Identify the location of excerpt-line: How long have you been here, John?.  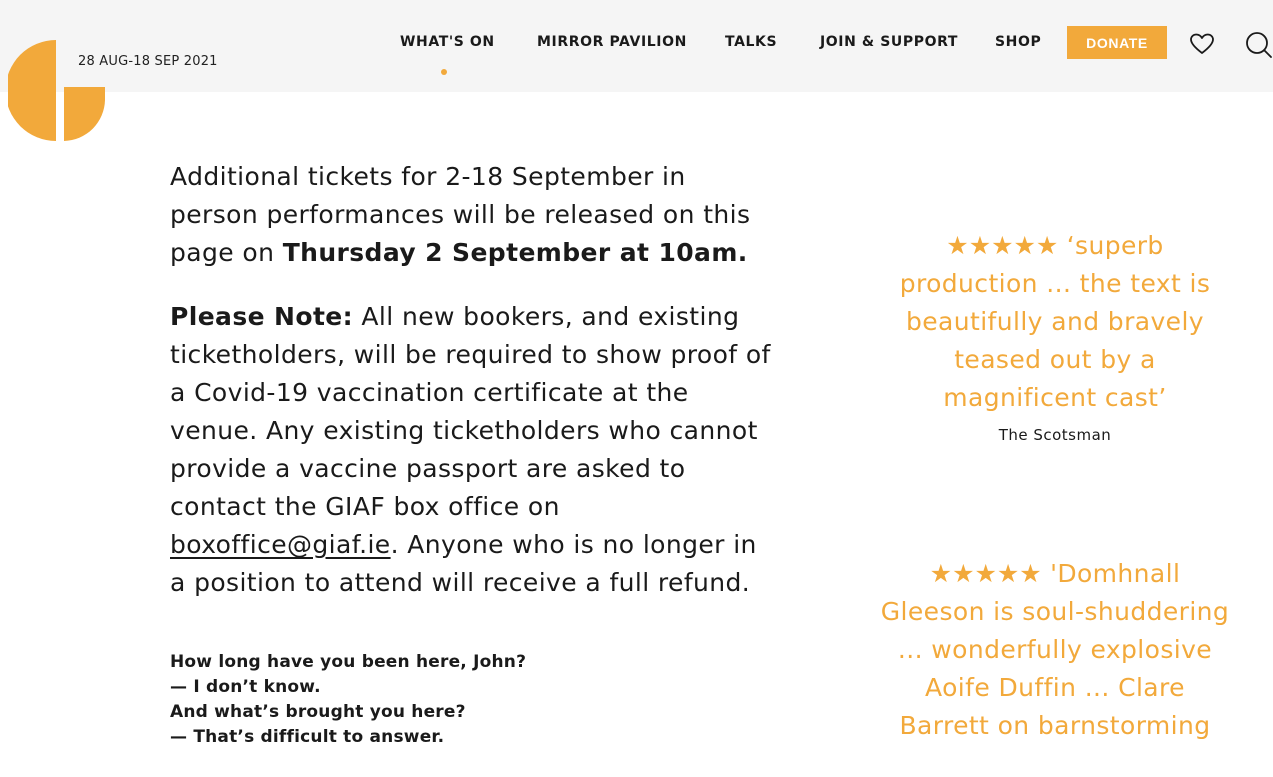
(348, 662).